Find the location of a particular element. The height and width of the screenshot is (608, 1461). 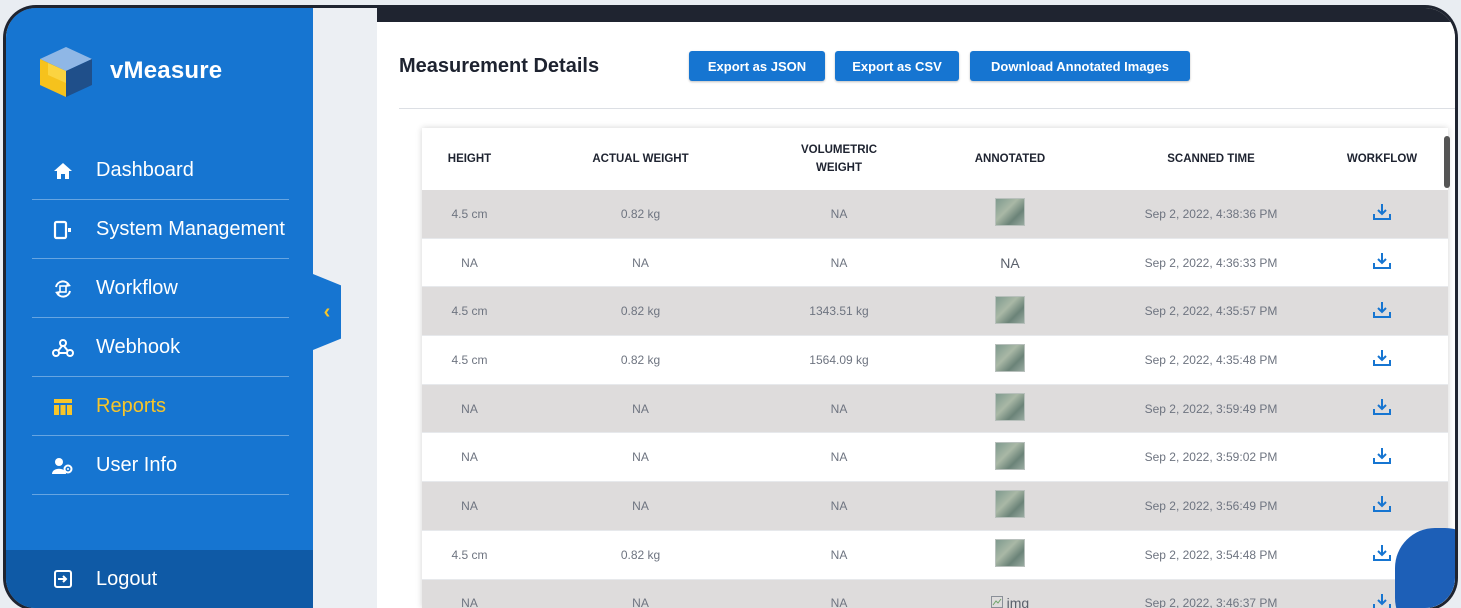

logout-button: Logout is located at coordinates (180, 579).